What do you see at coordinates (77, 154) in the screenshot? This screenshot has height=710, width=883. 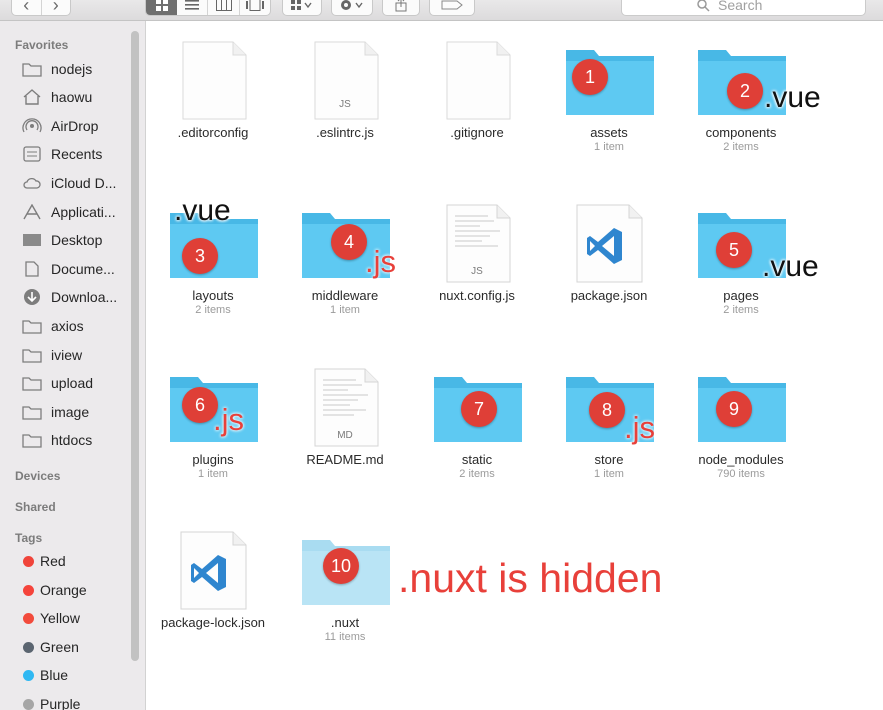 I see `sidebar-item-recents: Recents` at bounding box center [77, 154].